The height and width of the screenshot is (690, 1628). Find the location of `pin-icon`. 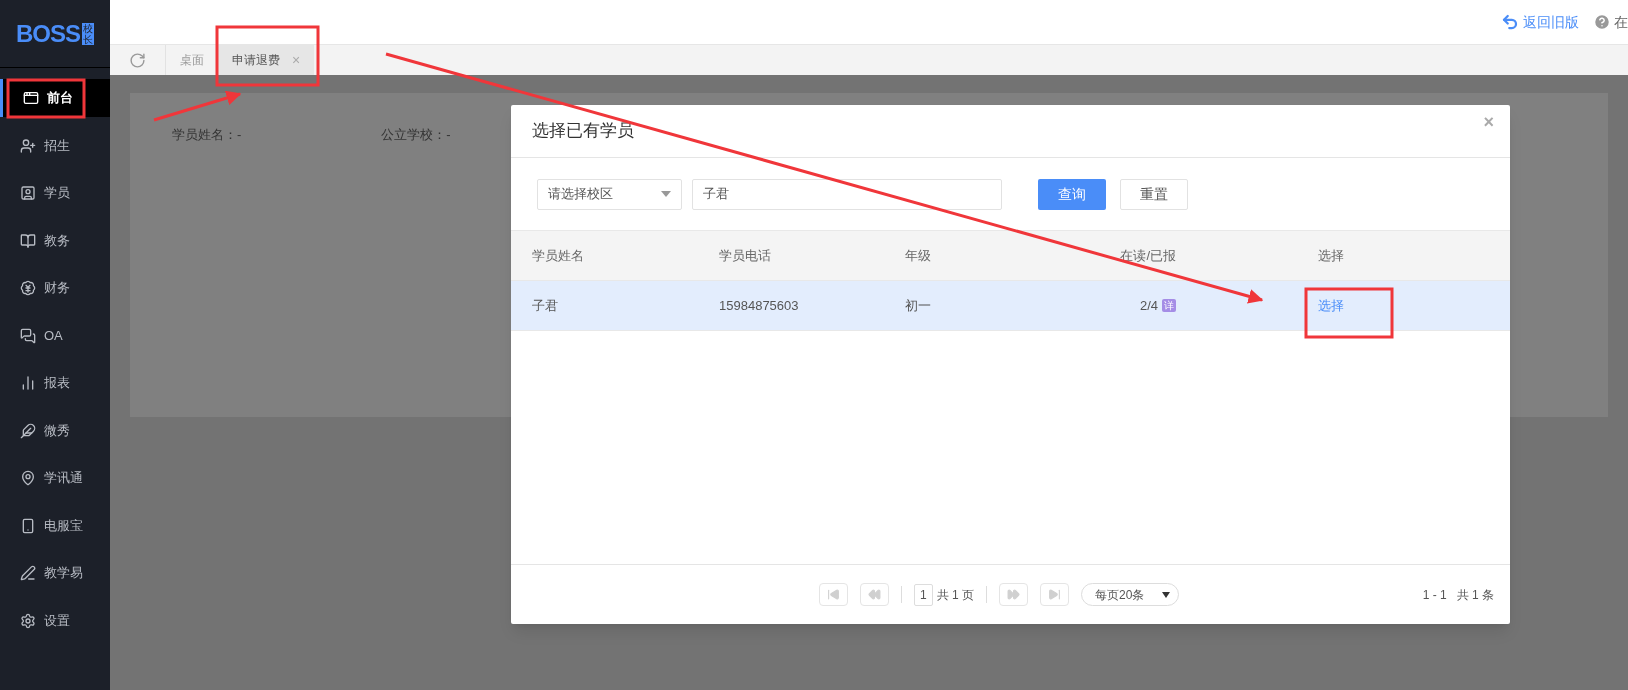

pin-icon is located at coordinates (28, 478).